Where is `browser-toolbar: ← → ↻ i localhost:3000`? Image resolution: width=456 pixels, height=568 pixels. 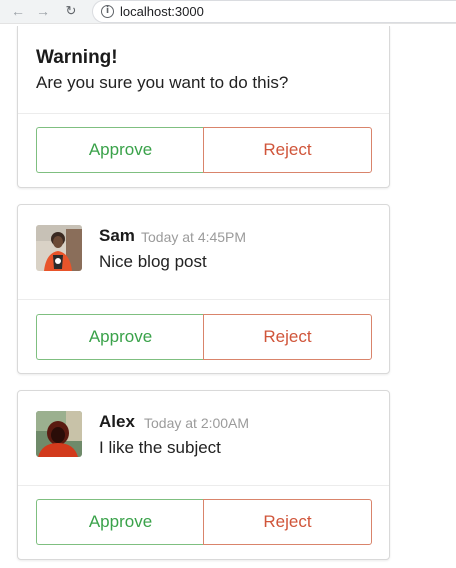 browser-toolbar: ← → ↻ i localhost:3000 is located at coordinates (228, 12).